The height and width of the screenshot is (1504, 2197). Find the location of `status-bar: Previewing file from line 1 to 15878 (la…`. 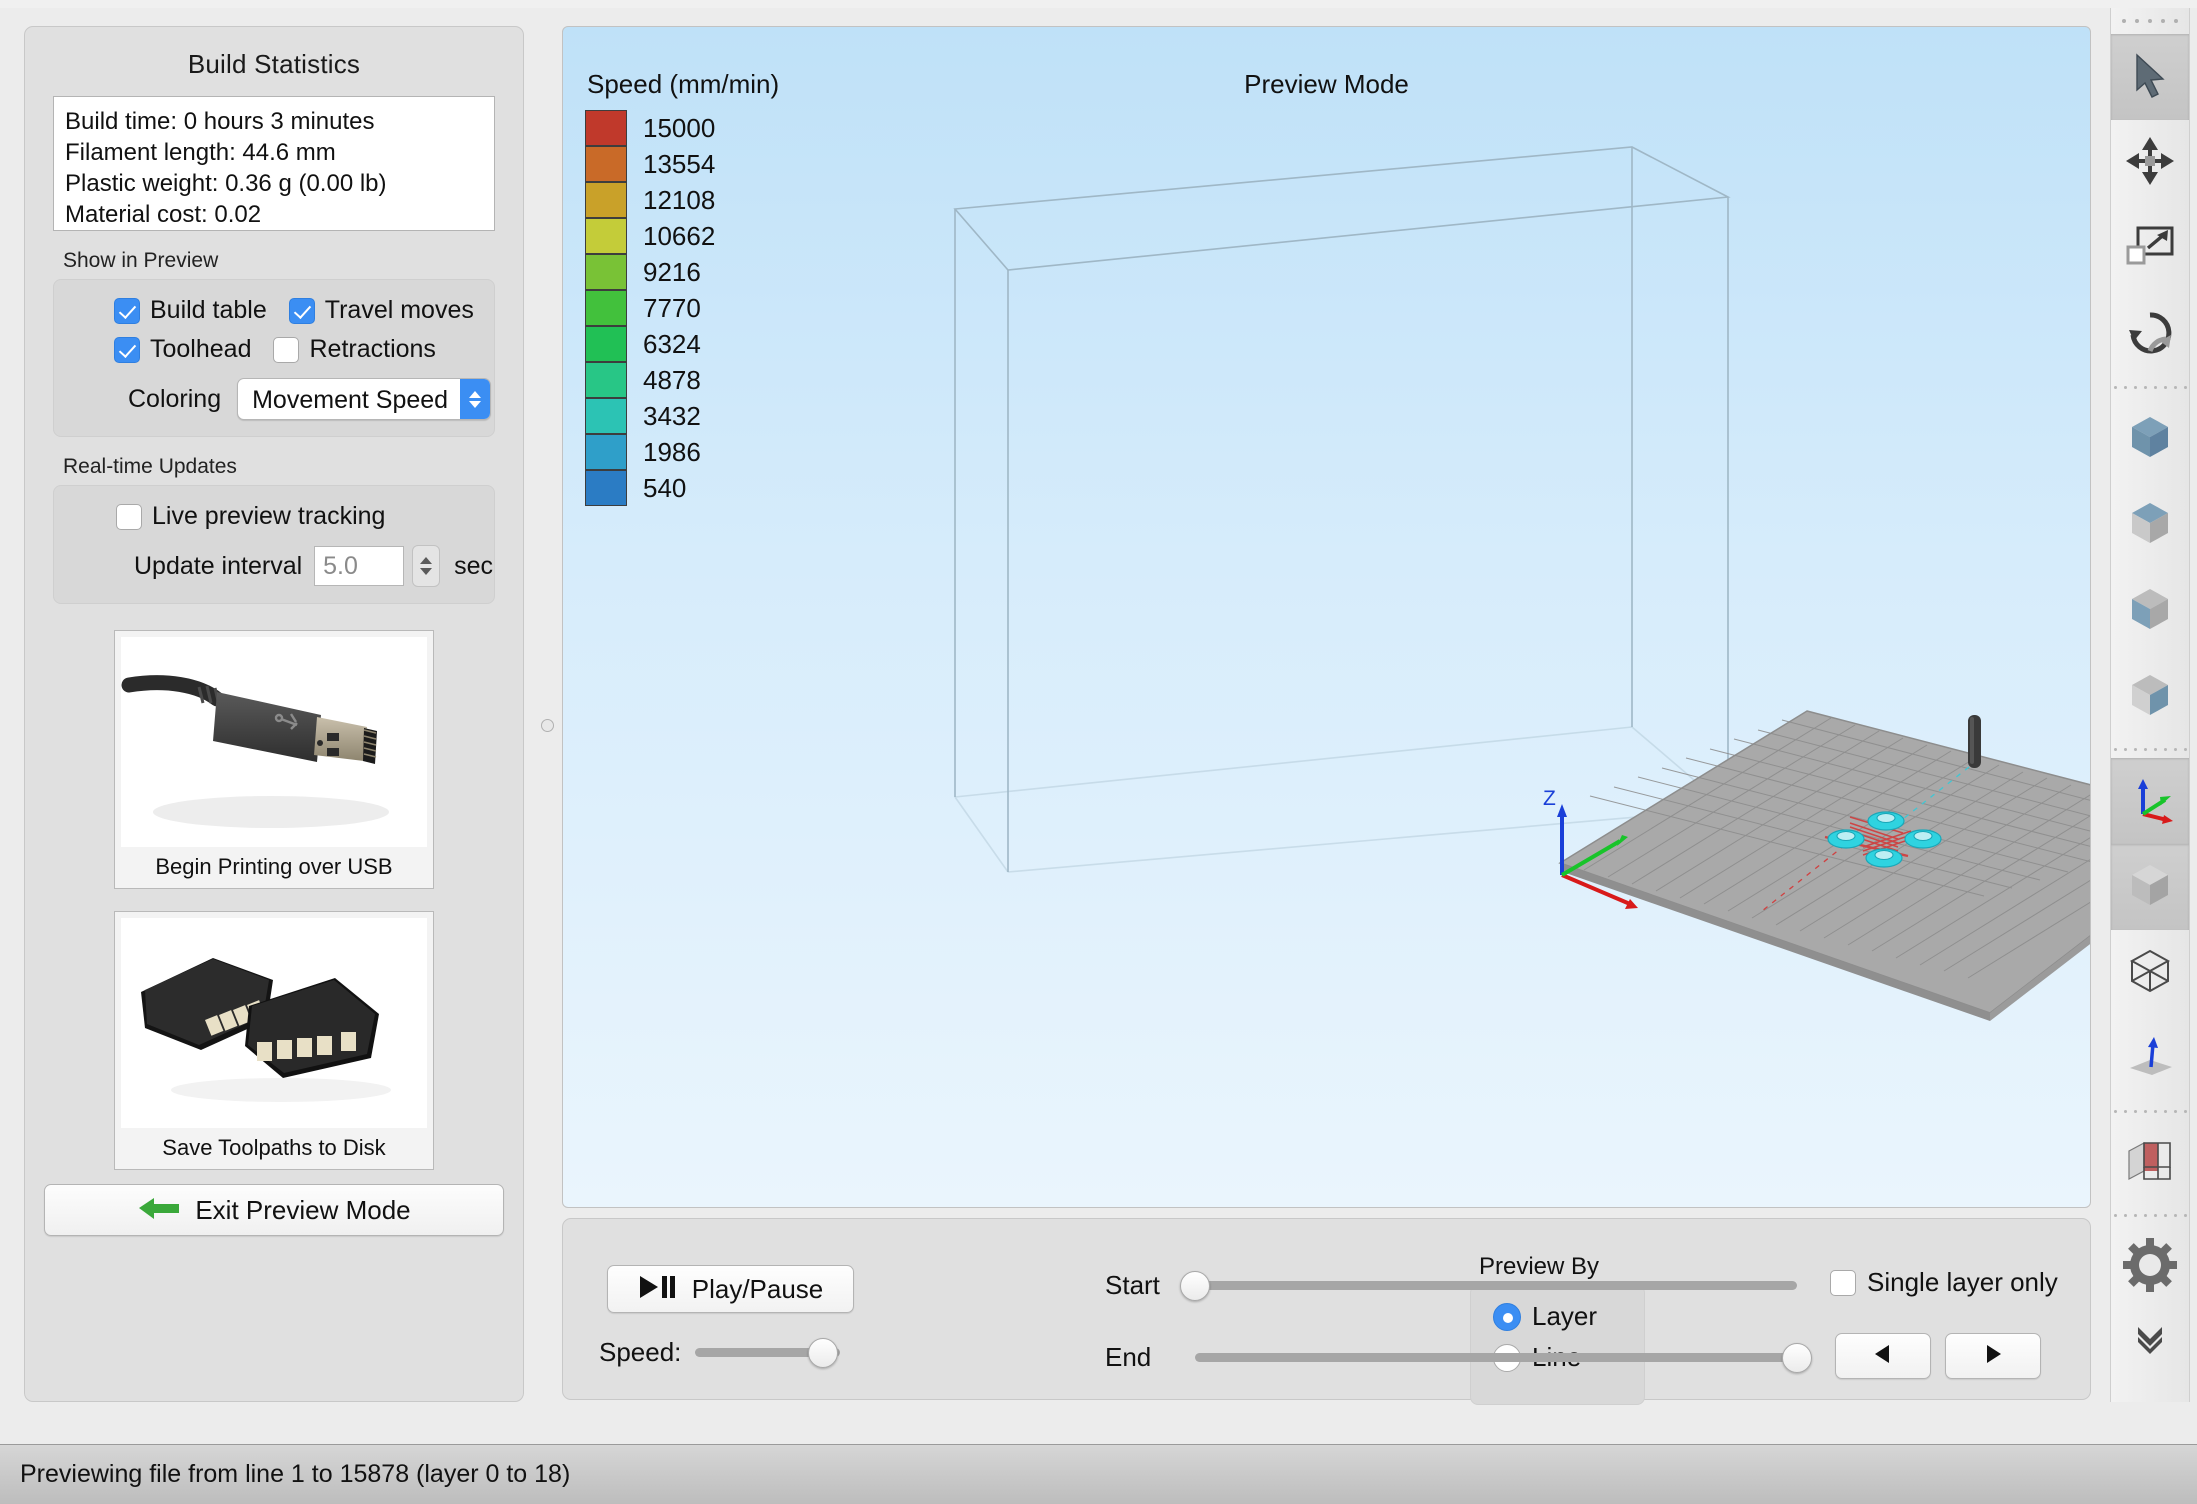

status-bar: Previewing file from line 1 to 15878 (la… is located at coordinates (1098, 1474).